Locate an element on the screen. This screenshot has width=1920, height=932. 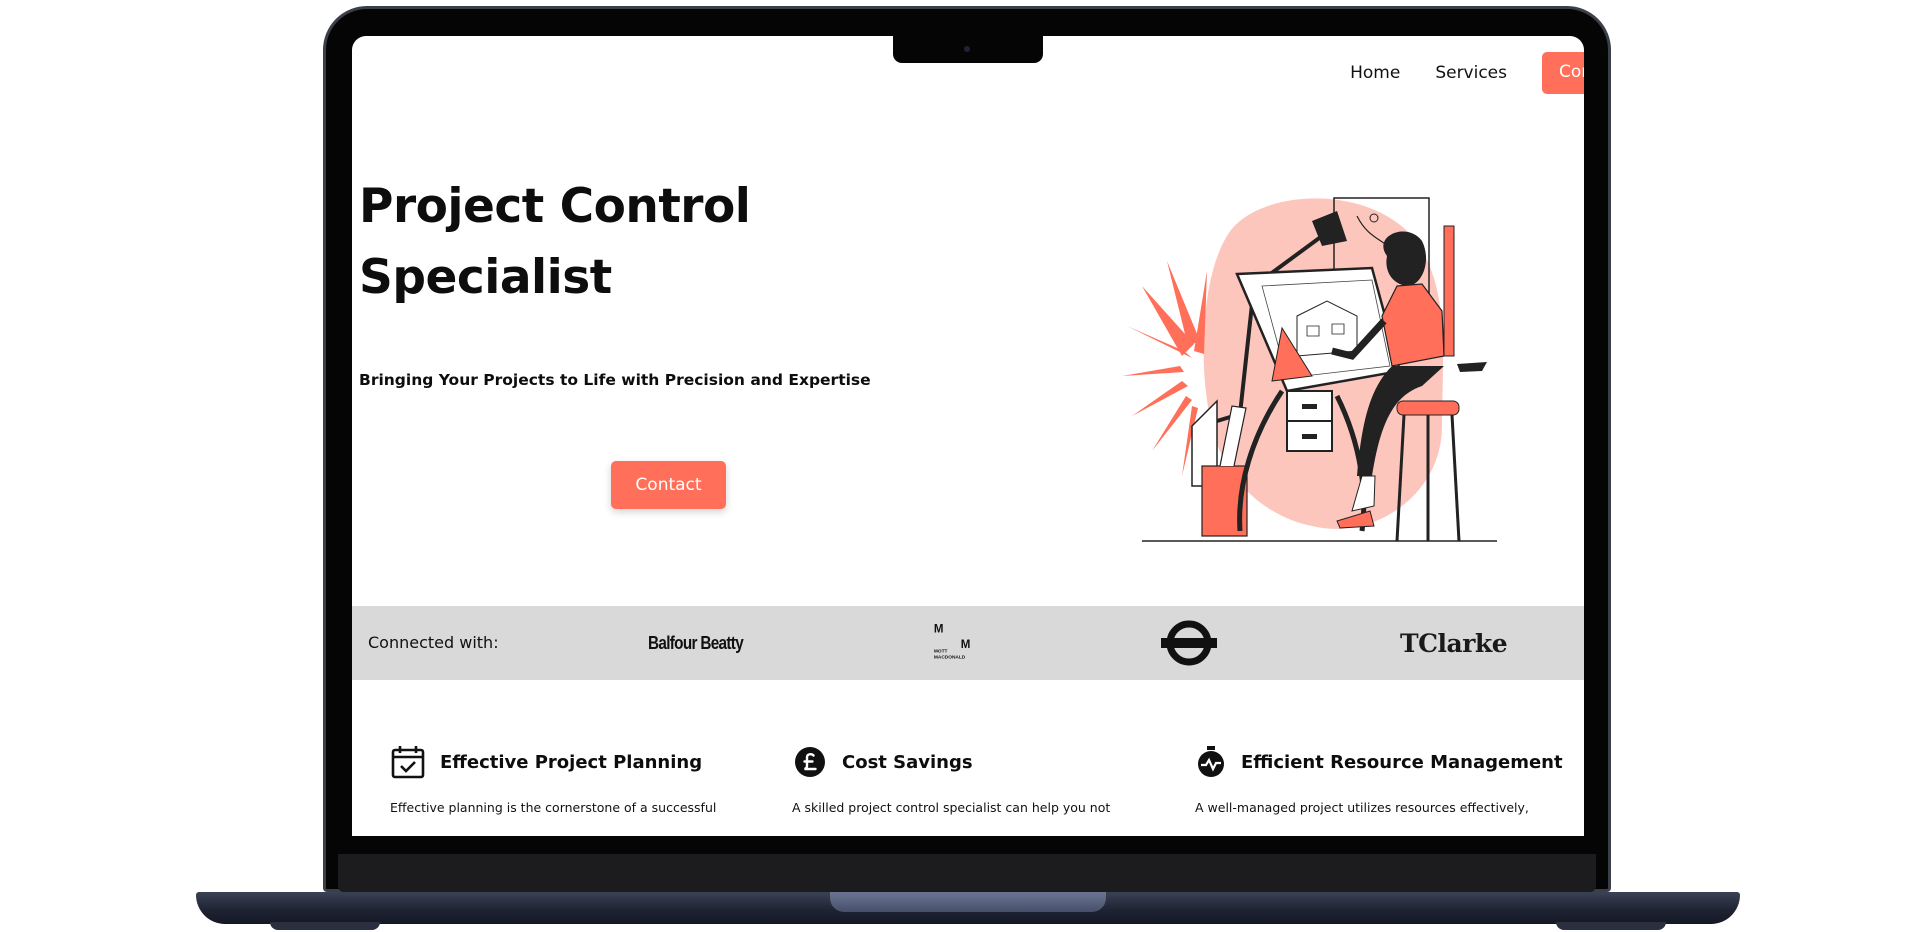
feature-title: Effective Project Planning is located at coordinates (571, 762).